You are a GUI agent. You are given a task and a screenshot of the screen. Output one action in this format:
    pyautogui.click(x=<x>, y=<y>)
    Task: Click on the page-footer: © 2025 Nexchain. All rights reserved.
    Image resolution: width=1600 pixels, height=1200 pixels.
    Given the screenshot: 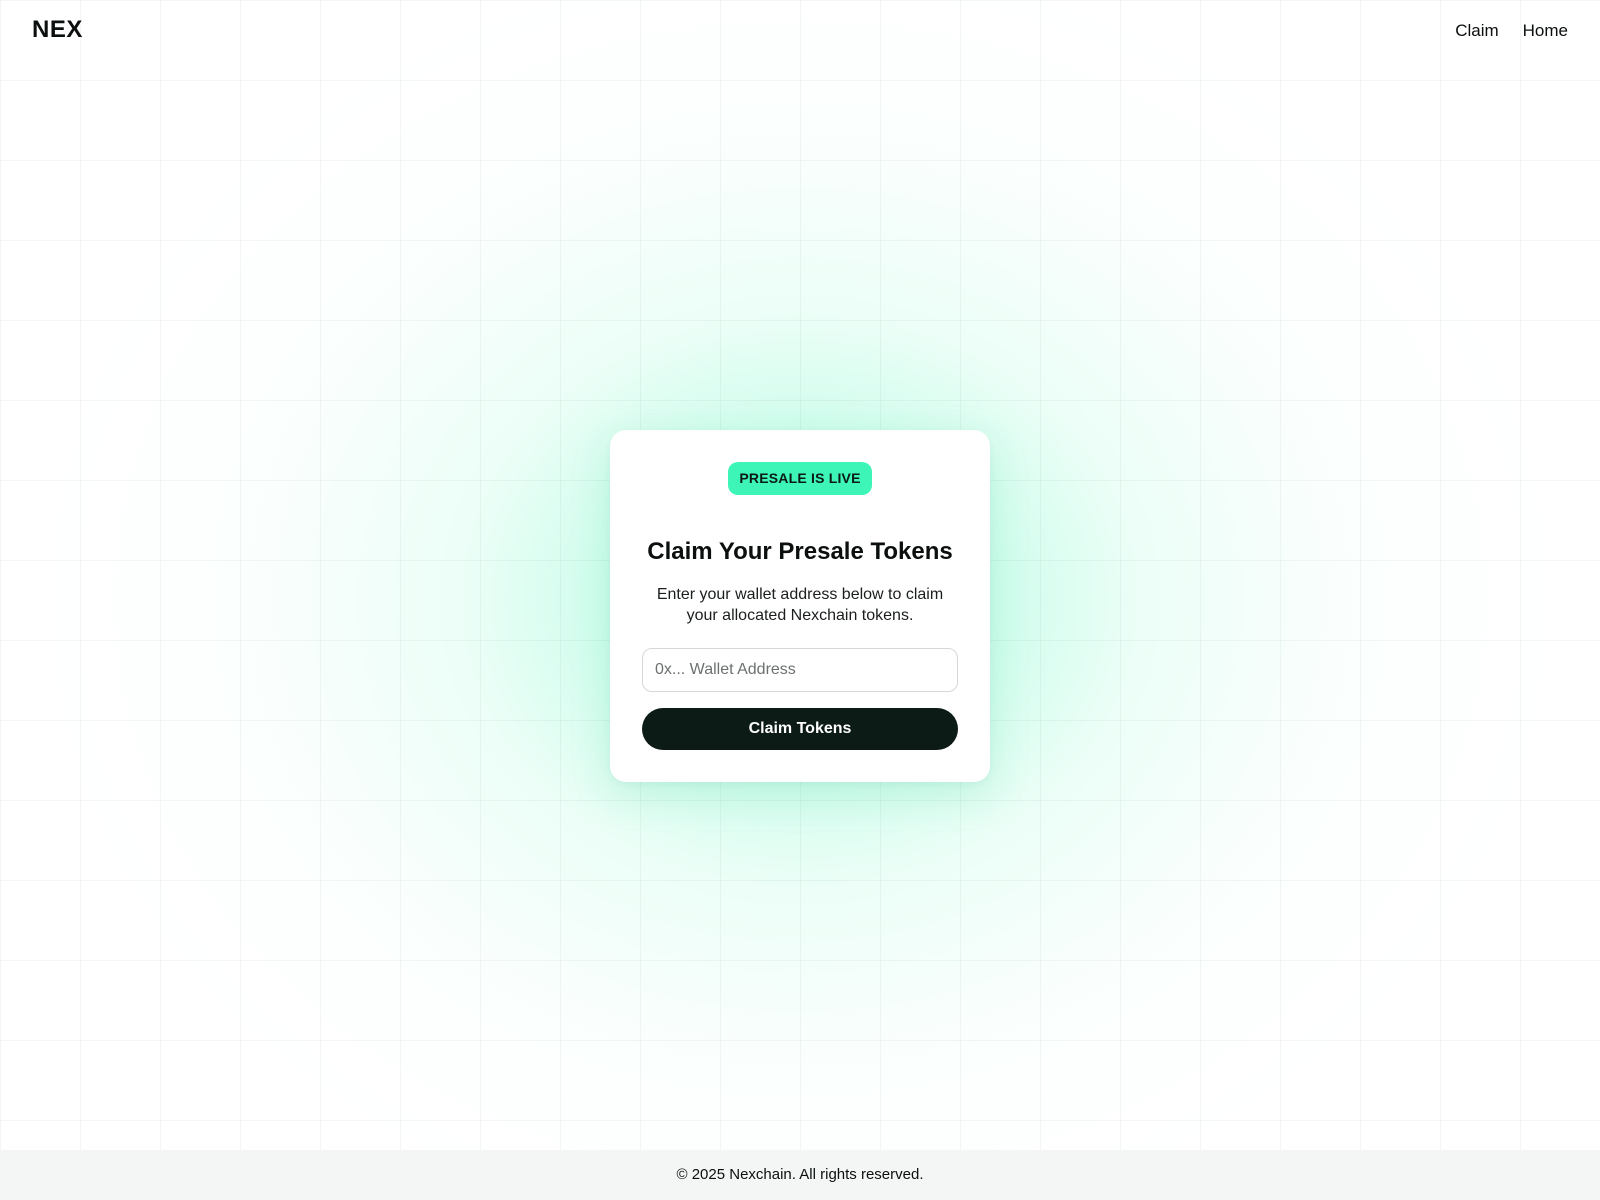 What is the action you would take?
    pyautogui.click(x=800, y=1175)
    